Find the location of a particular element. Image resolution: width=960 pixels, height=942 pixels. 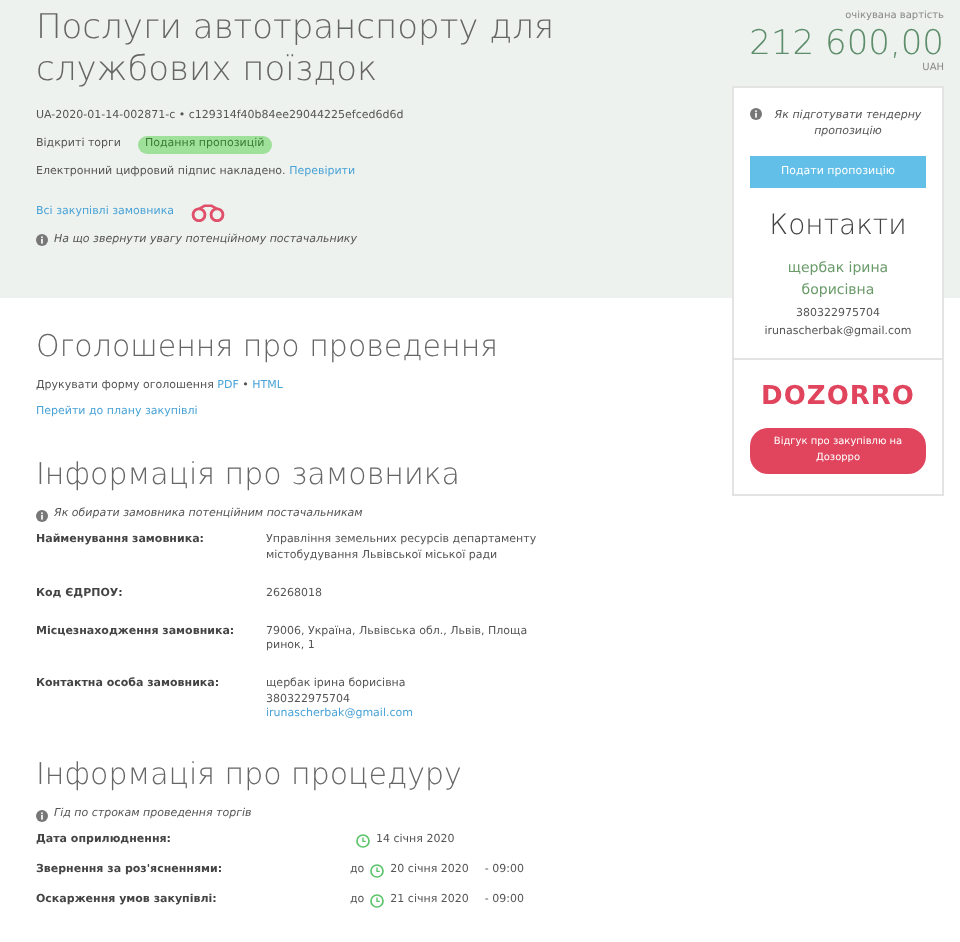

price-amount: 212 600,00 is located at coordinates (846, 44).